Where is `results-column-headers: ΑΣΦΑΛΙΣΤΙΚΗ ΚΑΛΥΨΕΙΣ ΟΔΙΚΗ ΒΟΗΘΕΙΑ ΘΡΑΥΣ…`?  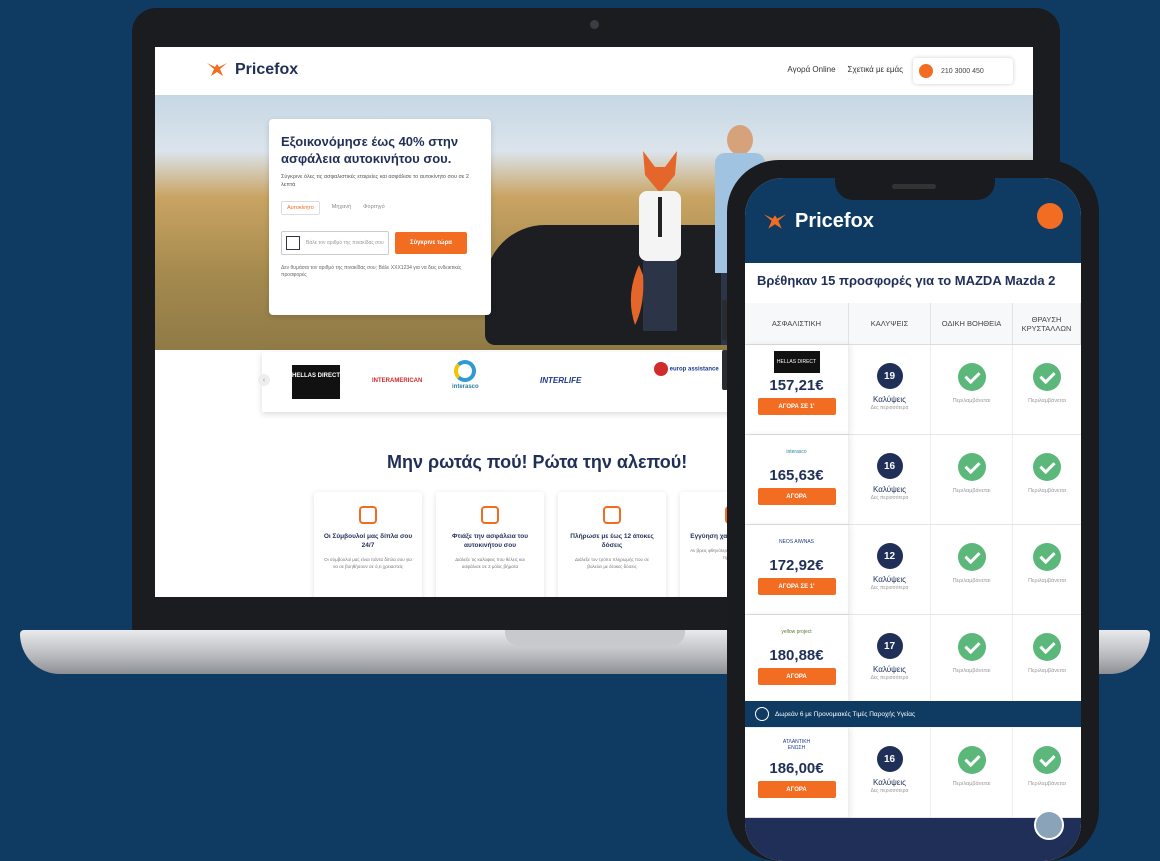 results-column-headers: ΑΣΦΑΛΙΣΤΙΚΗ ΚΑΛΥΨΕΙΣ ΟΔΙΚΗ ΒΟΗΘΕΙΑ ΘΡΑΥΣ… is located at coordinates (913, 324).